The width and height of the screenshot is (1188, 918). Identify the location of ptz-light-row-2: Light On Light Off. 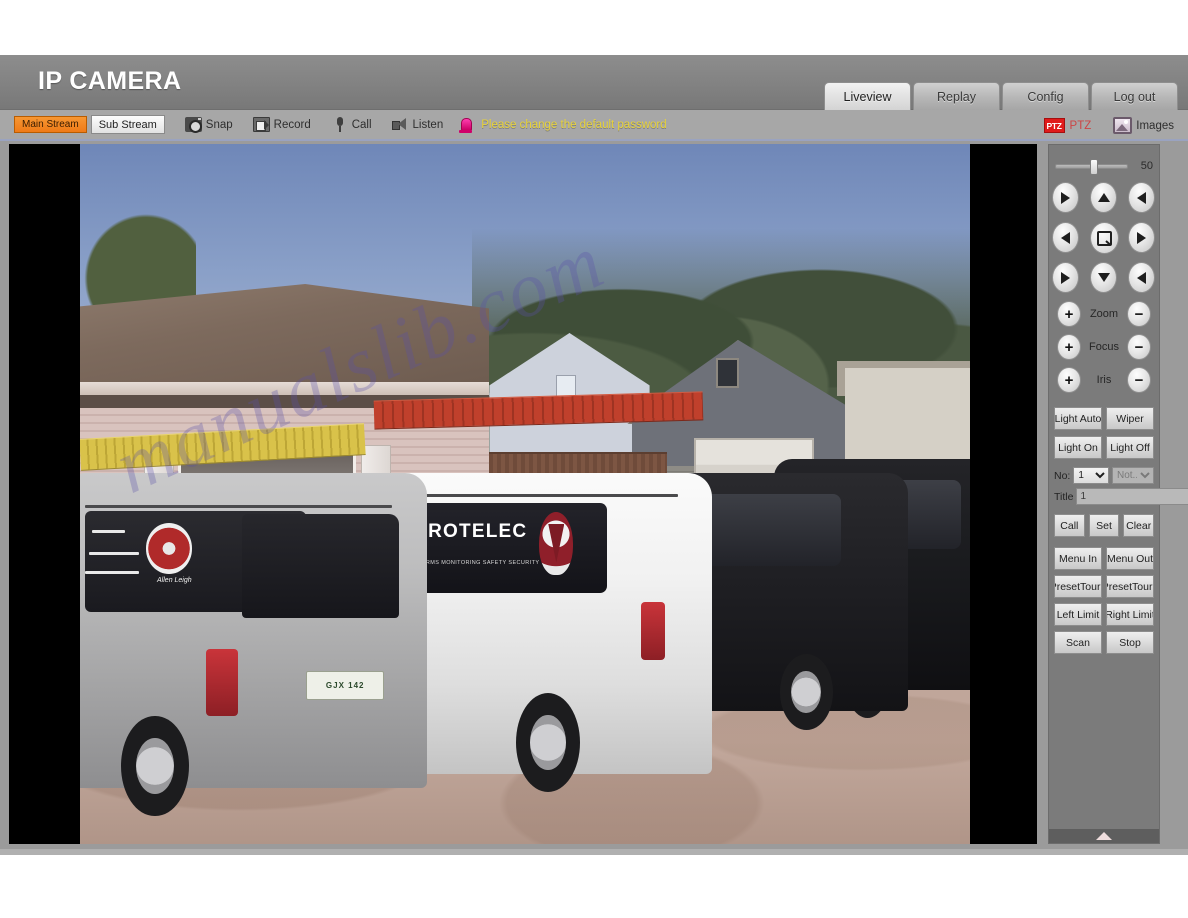
(1104, 447).